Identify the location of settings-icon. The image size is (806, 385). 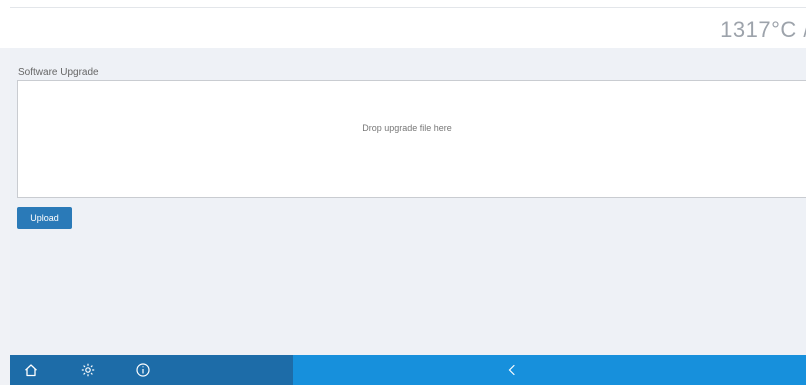
(88, 370).